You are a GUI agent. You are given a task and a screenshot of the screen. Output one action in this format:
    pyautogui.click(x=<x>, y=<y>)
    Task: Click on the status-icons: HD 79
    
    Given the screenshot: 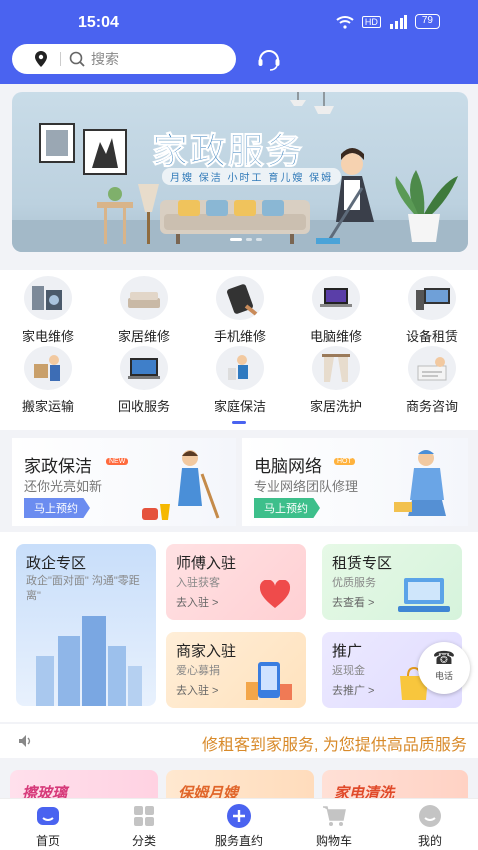 What is the action you would take?
    pyautogui.click(x=388, y=21)
    